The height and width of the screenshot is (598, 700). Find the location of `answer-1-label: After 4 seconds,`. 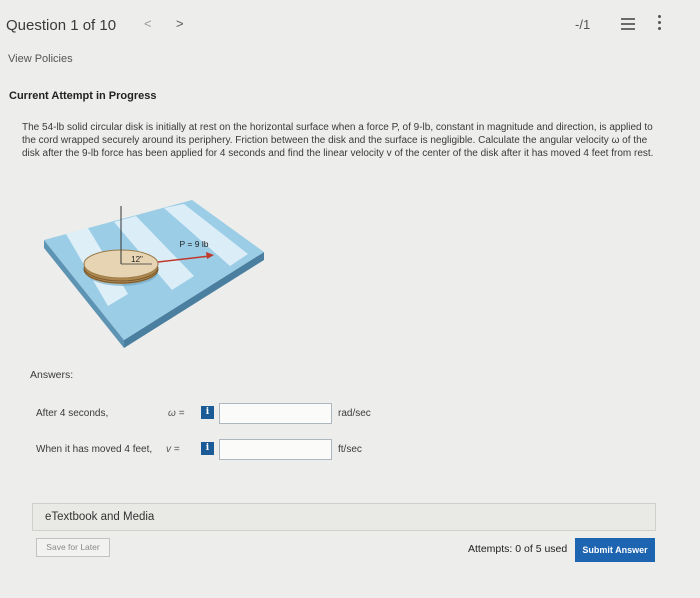

answer-1-label: After 4 seconds, is located at coordinates (72, 413).